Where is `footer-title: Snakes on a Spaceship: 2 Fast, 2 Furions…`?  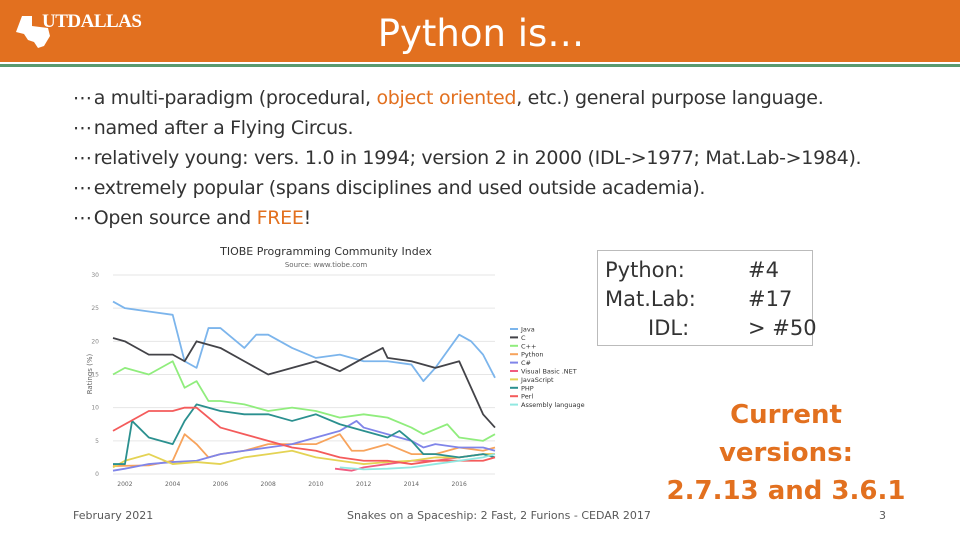
footer-title: Snakes on a Spaceship: 2 Fast, 2 Furions… is located at coordinates (499, 515).